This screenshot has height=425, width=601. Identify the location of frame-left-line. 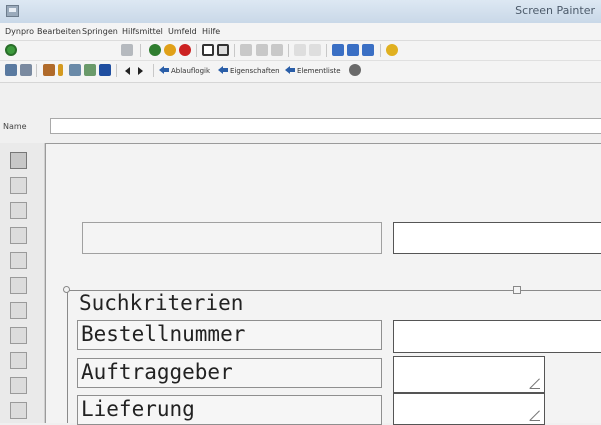
(67, 356).